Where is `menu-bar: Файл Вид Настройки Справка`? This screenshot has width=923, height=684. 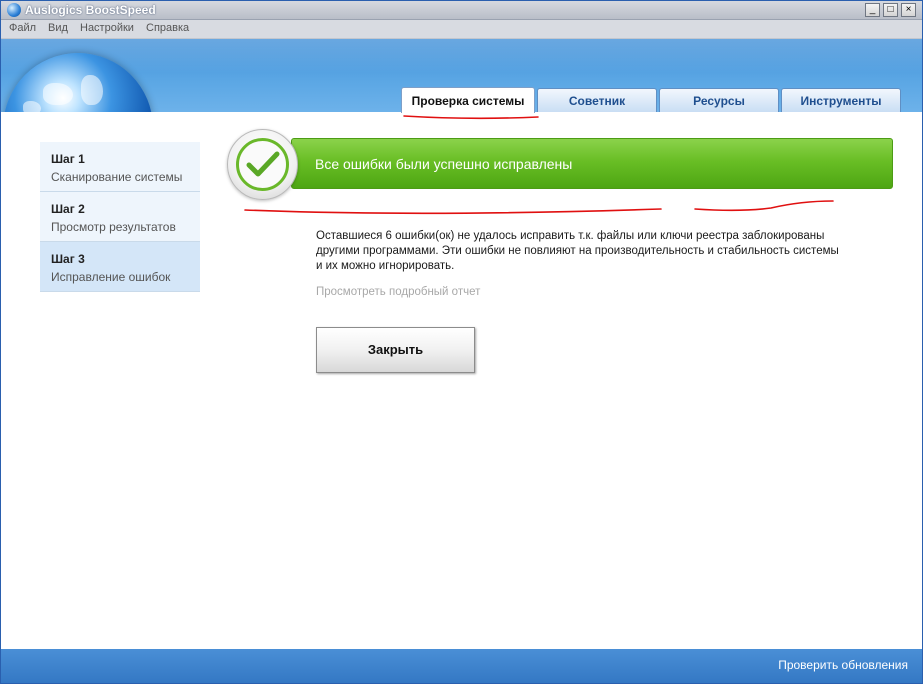
menu-bar: Файл Вид Настройки Справка is located at coordinates (461, 29).